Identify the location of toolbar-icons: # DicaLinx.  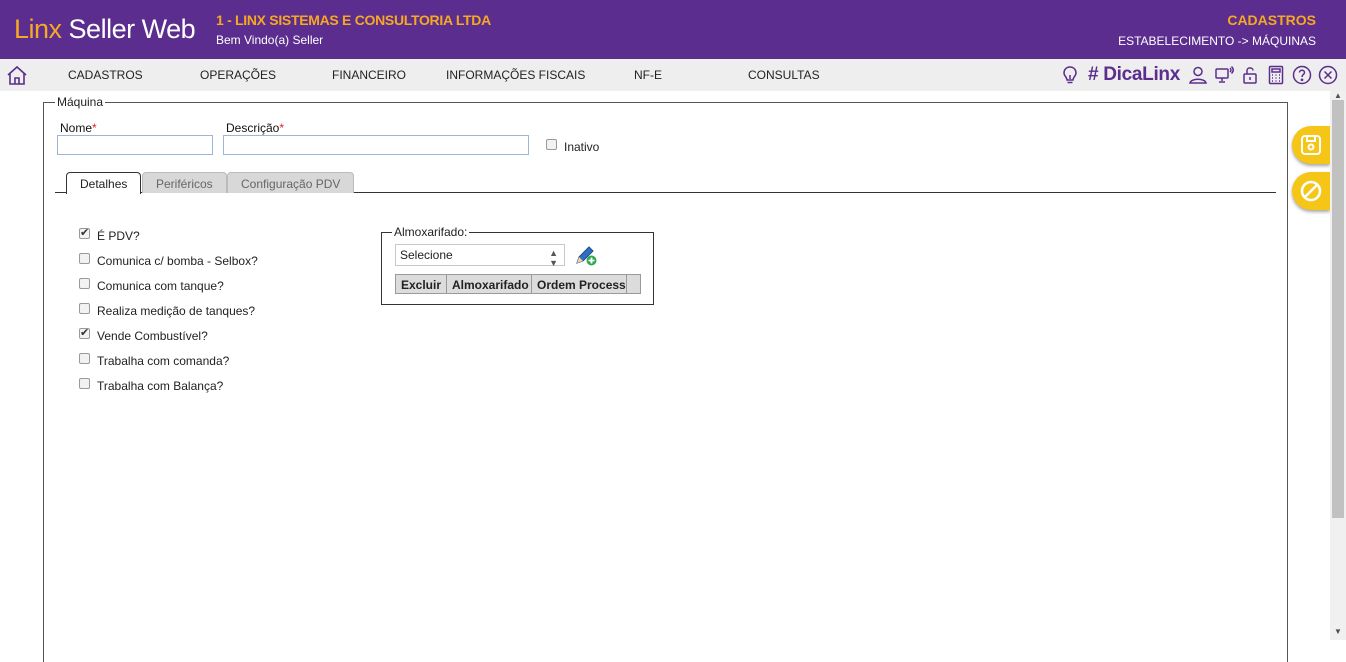
(1199, 75).